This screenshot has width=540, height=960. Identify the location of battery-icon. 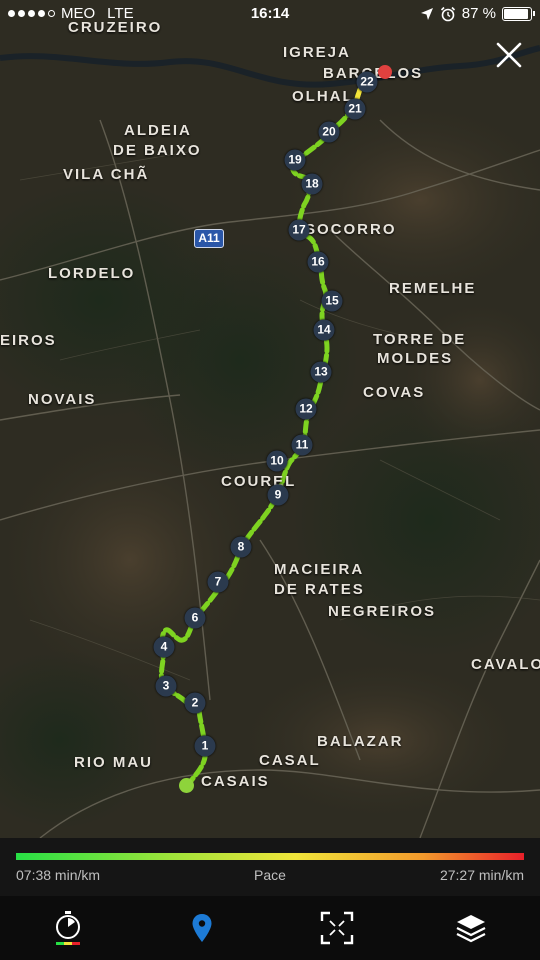
(518, 13).